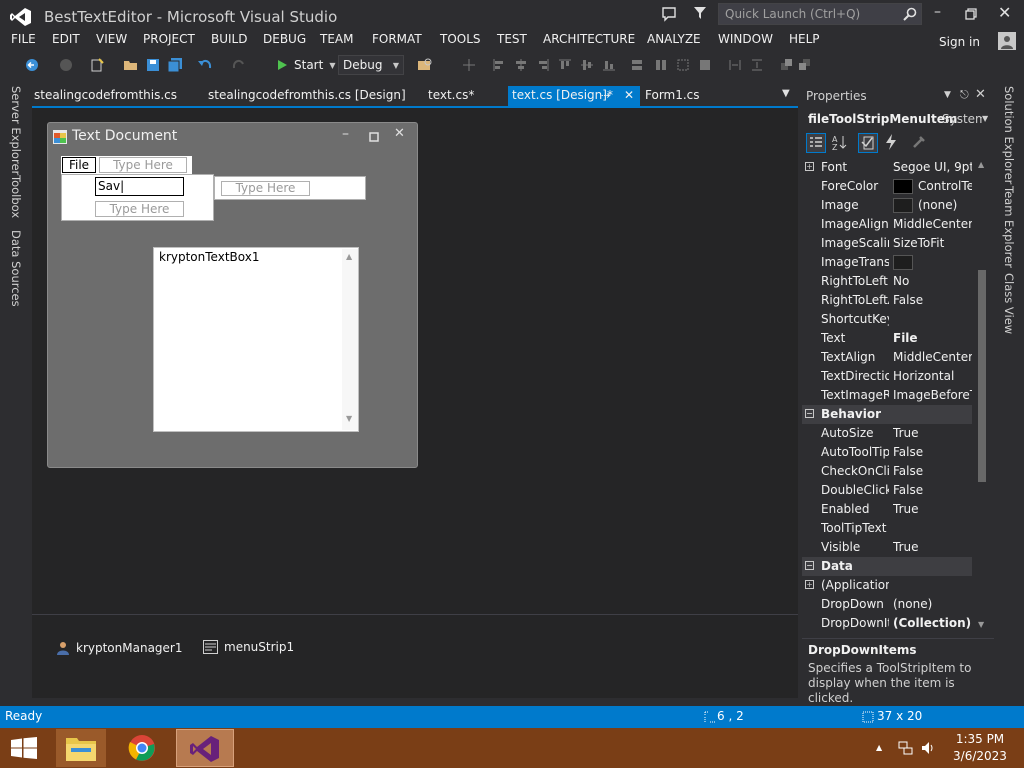 The image size is (1024, 768). I want to click on menu-window: WINDOW, so click(745, 39).